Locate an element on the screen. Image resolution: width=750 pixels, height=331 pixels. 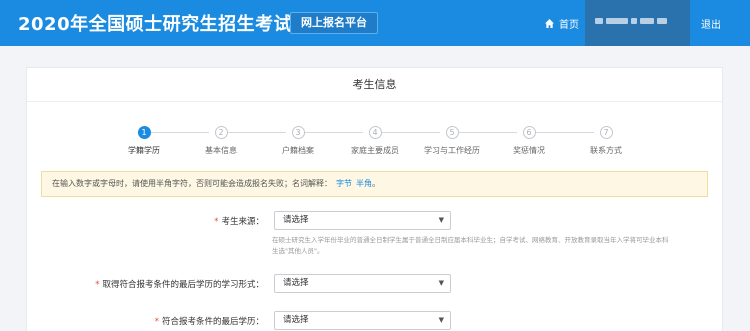
home-link: 首页 is located at coordinates (562, 23).